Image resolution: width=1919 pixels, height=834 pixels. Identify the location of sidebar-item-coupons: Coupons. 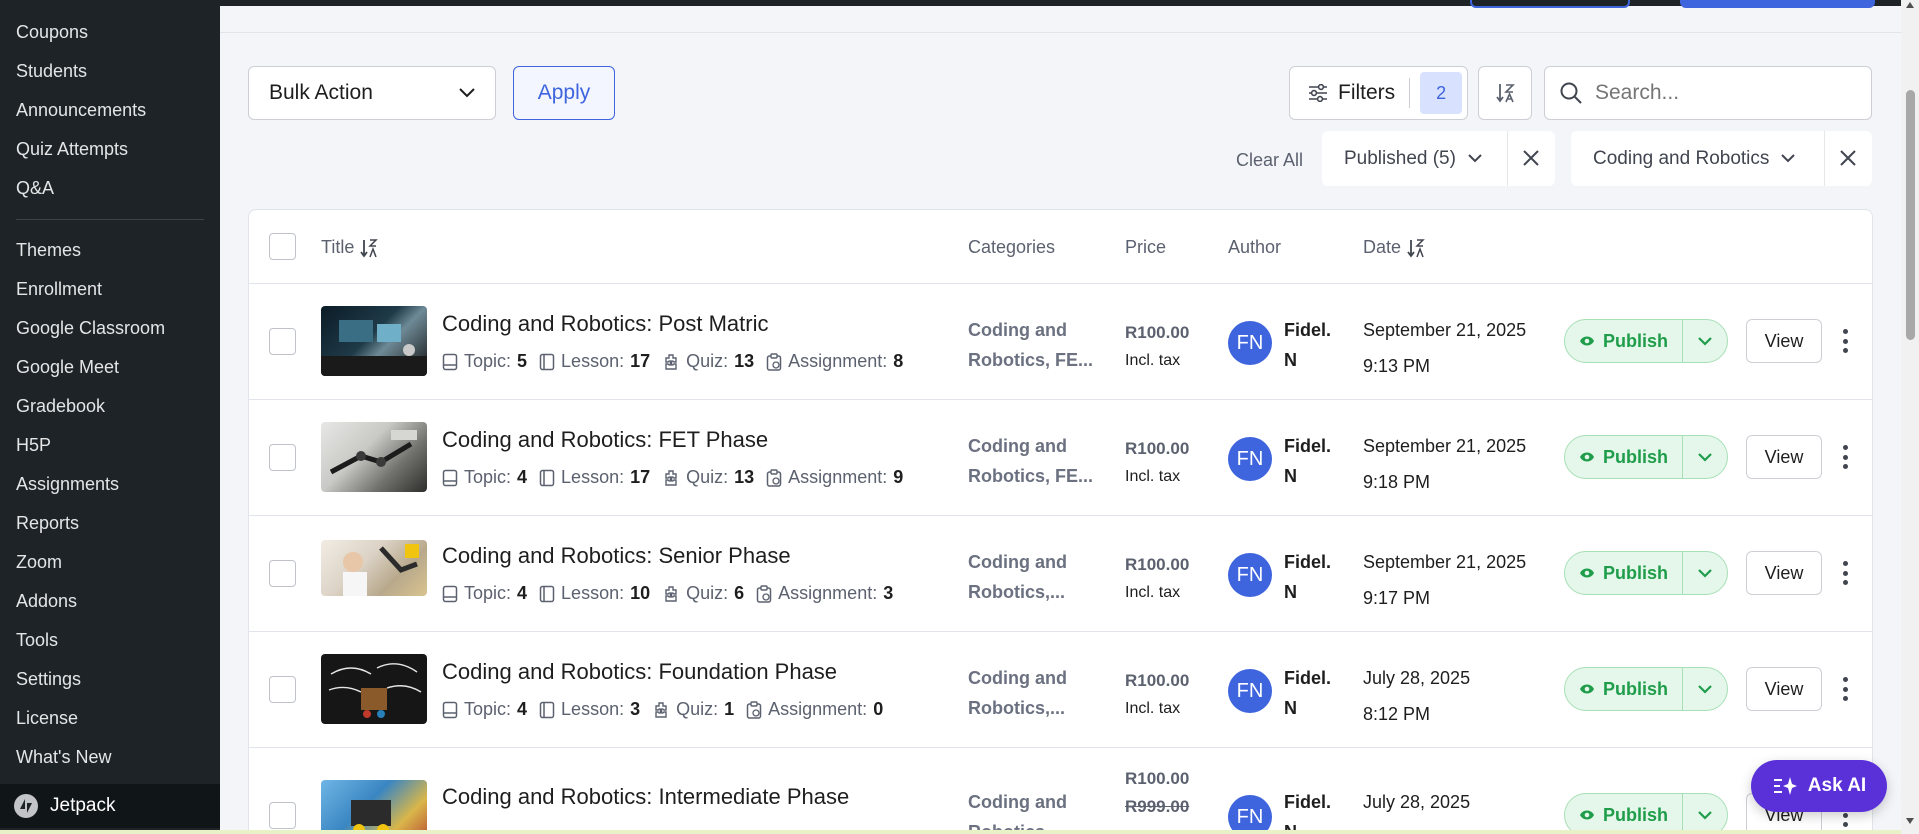
(52, 32).